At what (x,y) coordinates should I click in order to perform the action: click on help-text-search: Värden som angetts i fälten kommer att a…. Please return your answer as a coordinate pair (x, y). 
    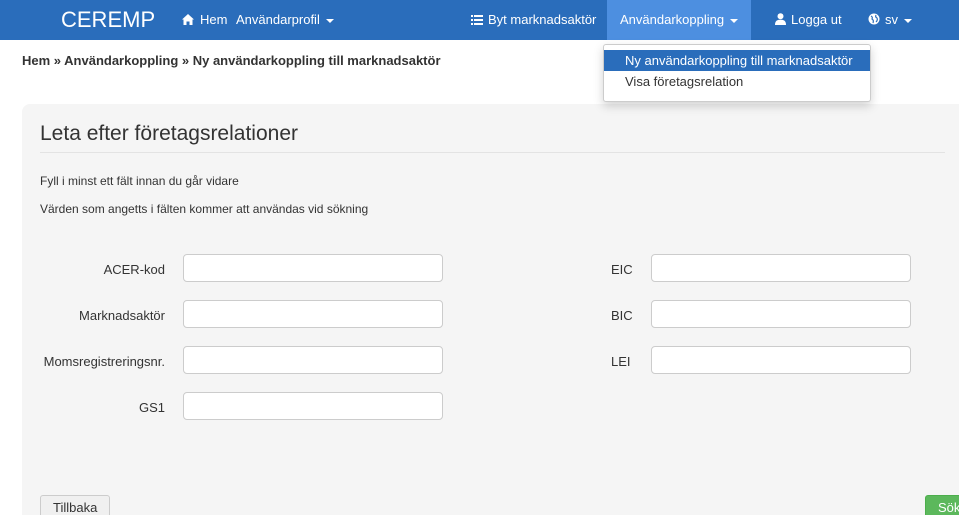
    Looking at the image, I should click on (204, 209).